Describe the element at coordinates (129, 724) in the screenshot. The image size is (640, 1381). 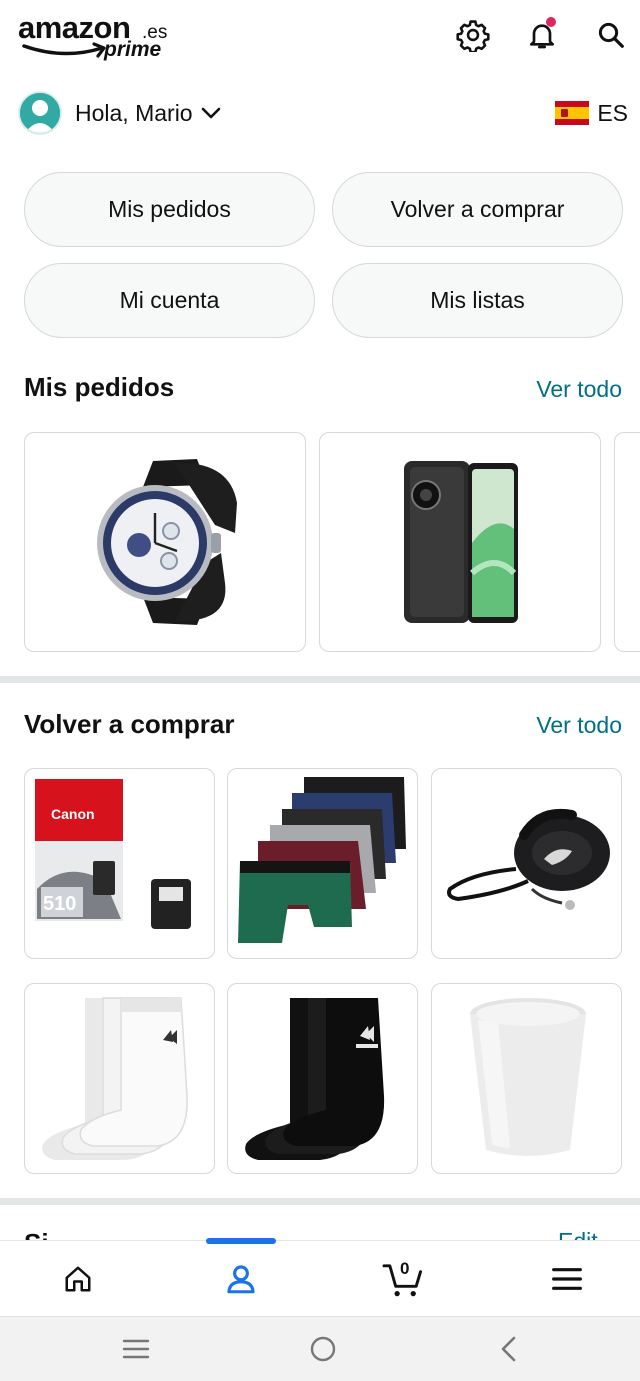
I see `buy-again-section-title: Volver a comprar` at that location.